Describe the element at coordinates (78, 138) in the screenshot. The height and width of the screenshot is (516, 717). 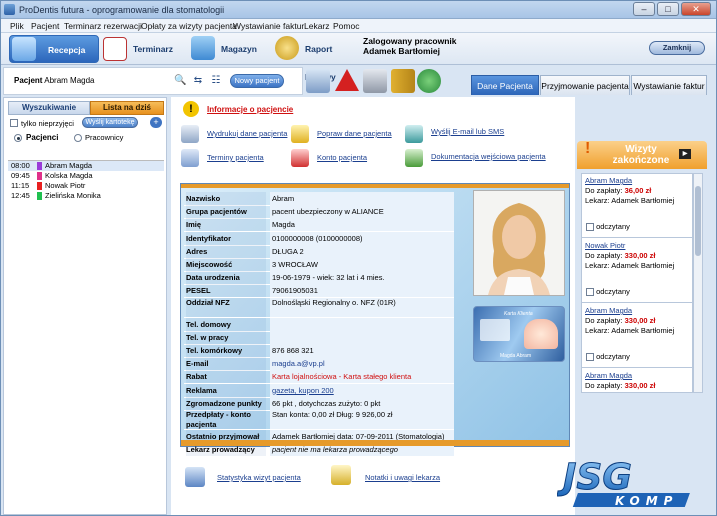
I see `radio-staff` at that location.